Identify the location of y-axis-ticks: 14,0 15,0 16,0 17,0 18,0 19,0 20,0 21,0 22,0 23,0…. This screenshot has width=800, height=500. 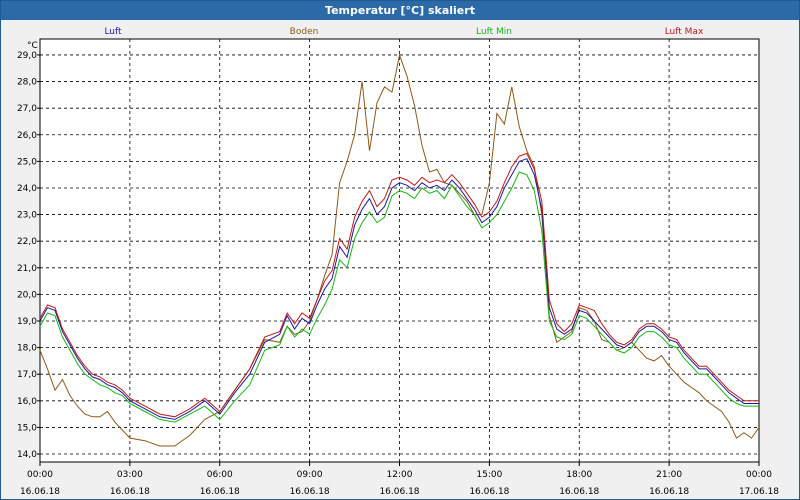
(28, 255).